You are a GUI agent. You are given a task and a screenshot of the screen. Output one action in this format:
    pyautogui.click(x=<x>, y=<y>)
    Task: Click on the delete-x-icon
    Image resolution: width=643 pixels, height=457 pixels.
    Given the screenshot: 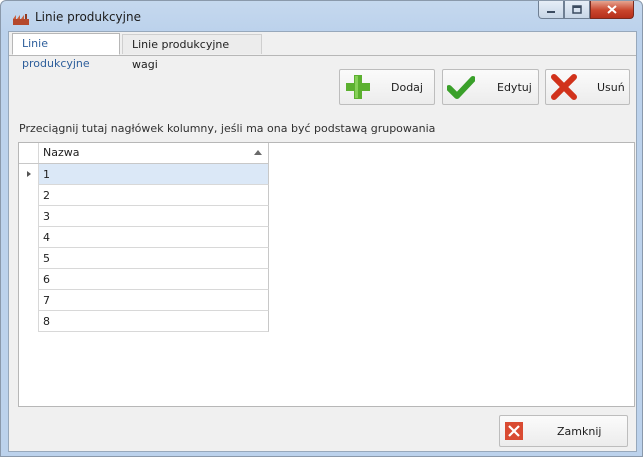 What is the action you would take?
    pyautogui.click(x=564, y=87)
    